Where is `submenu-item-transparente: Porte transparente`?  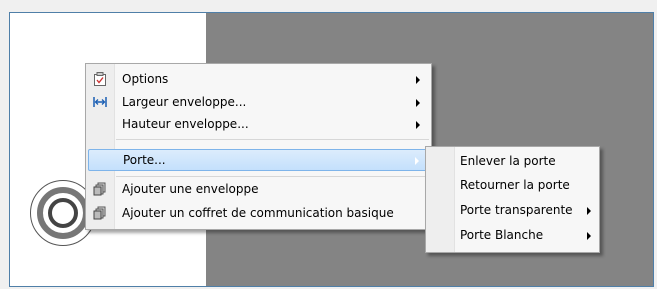 submenu-item-transparente: Porte transparente is located at coordinates (512, 210).